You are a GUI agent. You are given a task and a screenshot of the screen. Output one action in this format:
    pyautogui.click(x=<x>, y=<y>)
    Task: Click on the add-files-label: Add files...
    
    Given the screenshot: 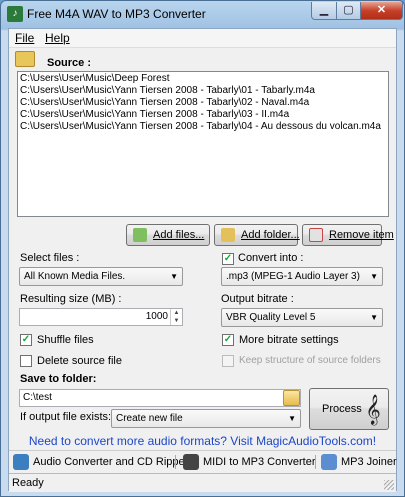 What is the action you would take?
    pyautogui.click(x=179, y=235)
    